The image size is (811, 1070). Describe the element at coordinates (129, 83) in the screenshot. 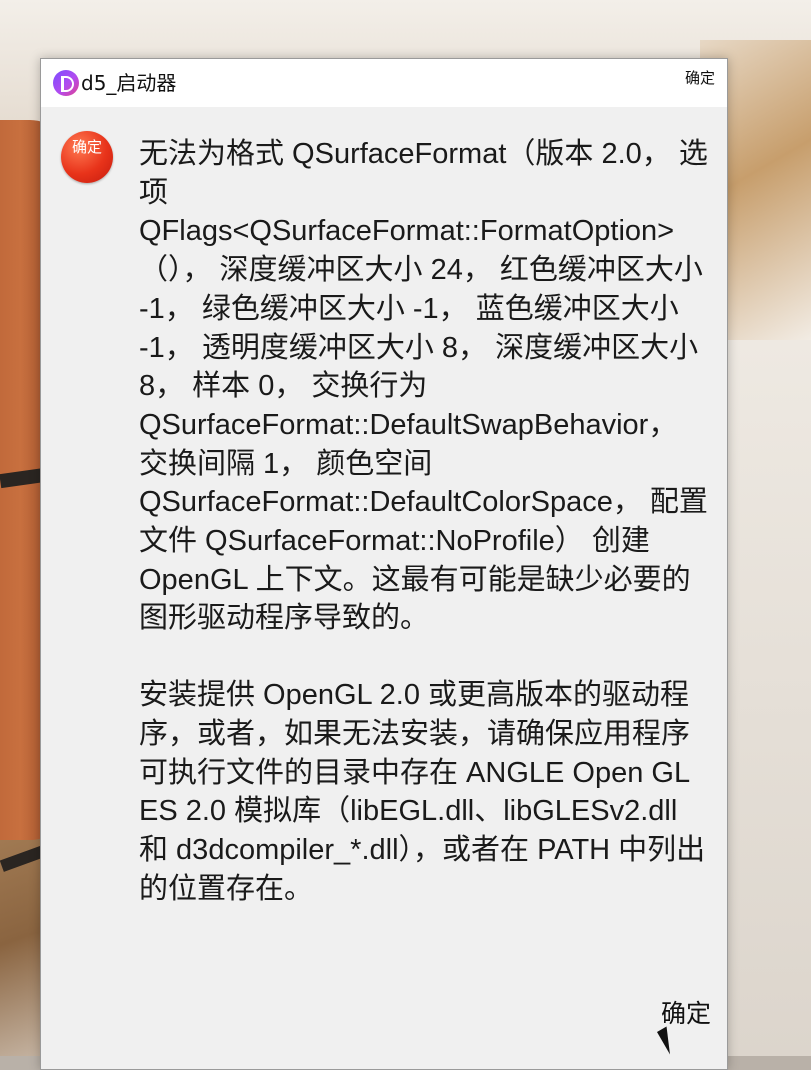

I see `window-title: d5_启动器` at that location.